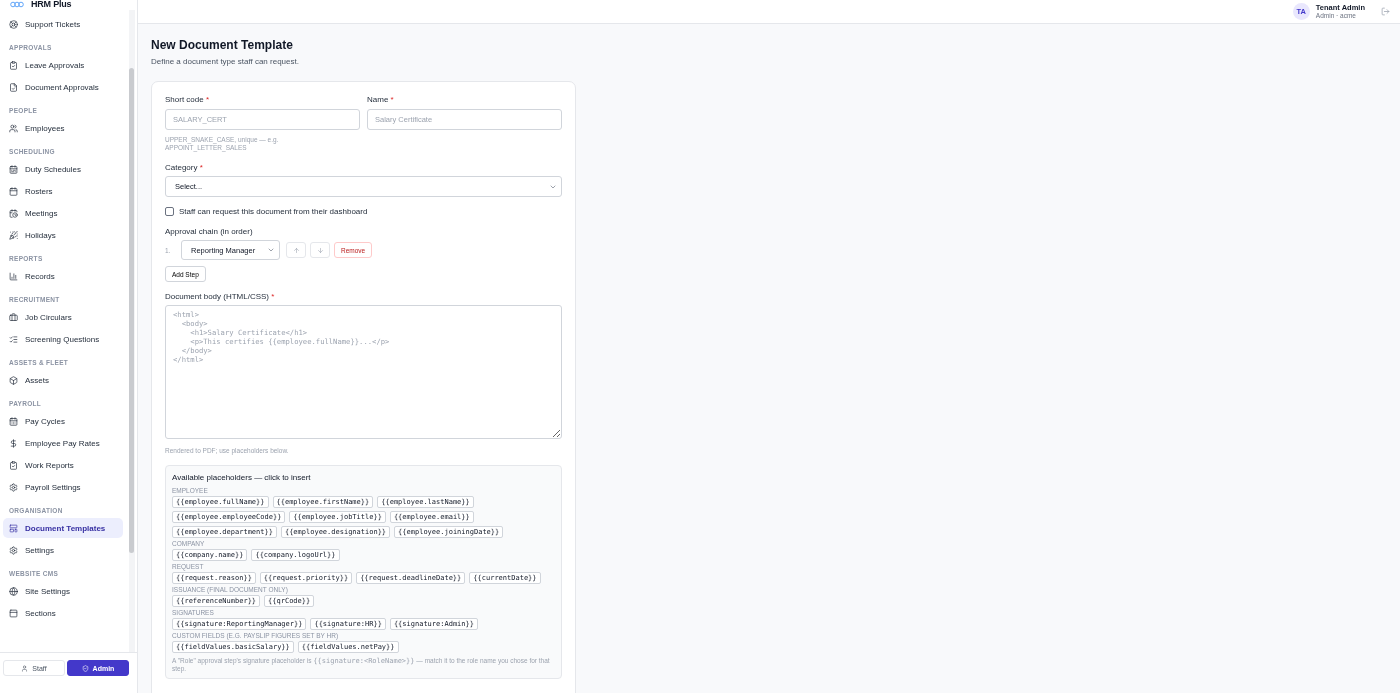 The height and width of the screenshot is (693, 1400). Describe the element at coordinates (63, 421) in the screenshot. I see `nav-item: Pay Cycles` at that location.